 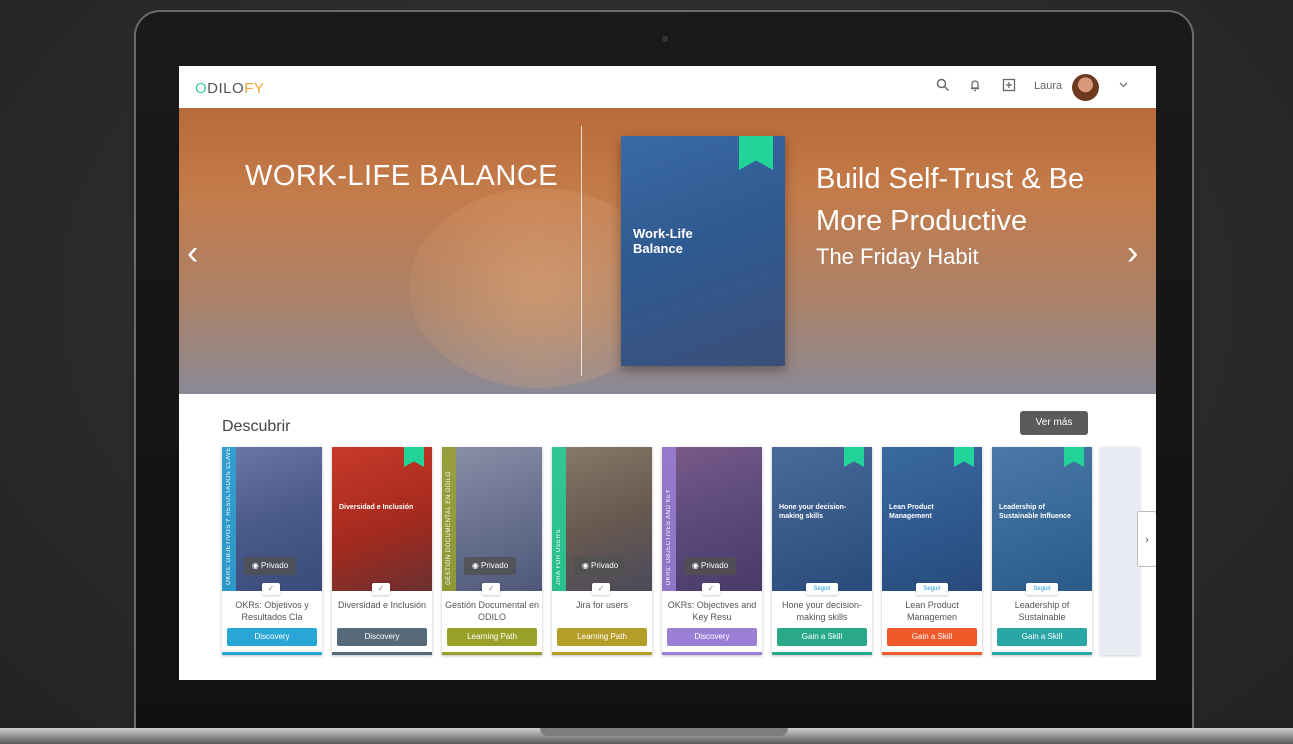 What do you see at coordinates (449, 528) in the screenshot?
I see `cover-spine-text: GESTIÓN DOCUMENTAL EN ODILO` at bounding box center [449, 528].